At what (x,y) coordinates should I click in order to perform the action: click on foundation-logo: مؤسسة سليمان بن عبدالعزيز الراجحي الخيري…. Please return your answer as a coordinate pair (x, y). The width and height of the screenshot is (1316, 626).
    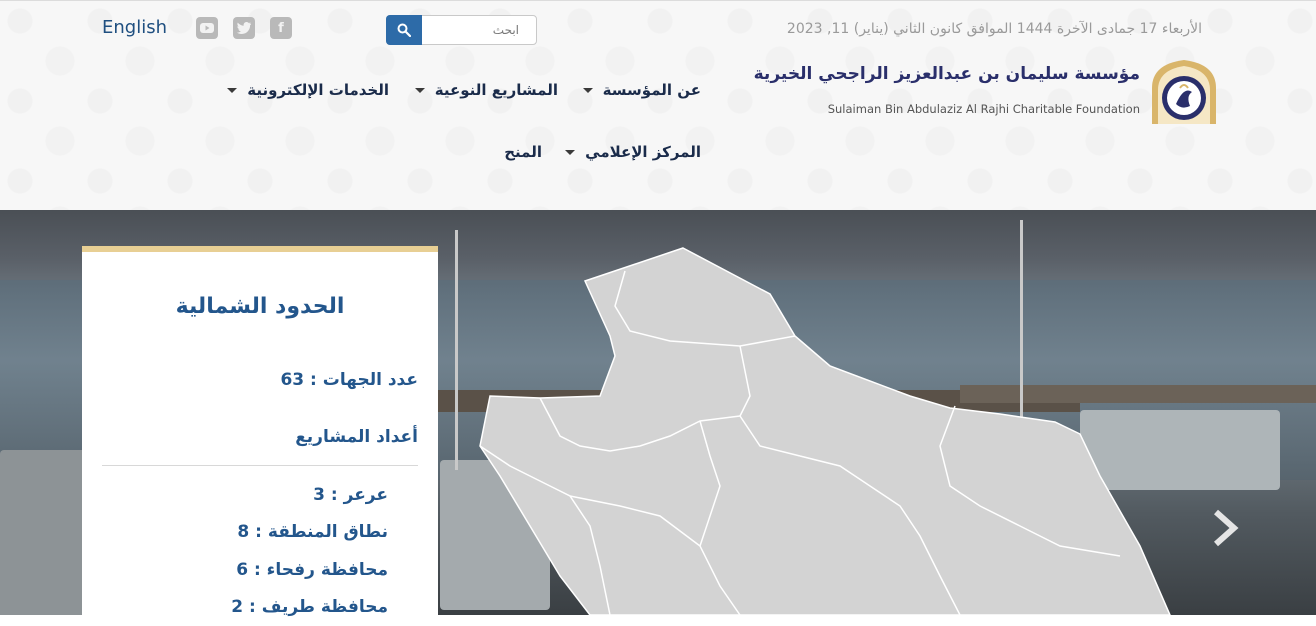
    Looking at the image, I should click on (988, 93).